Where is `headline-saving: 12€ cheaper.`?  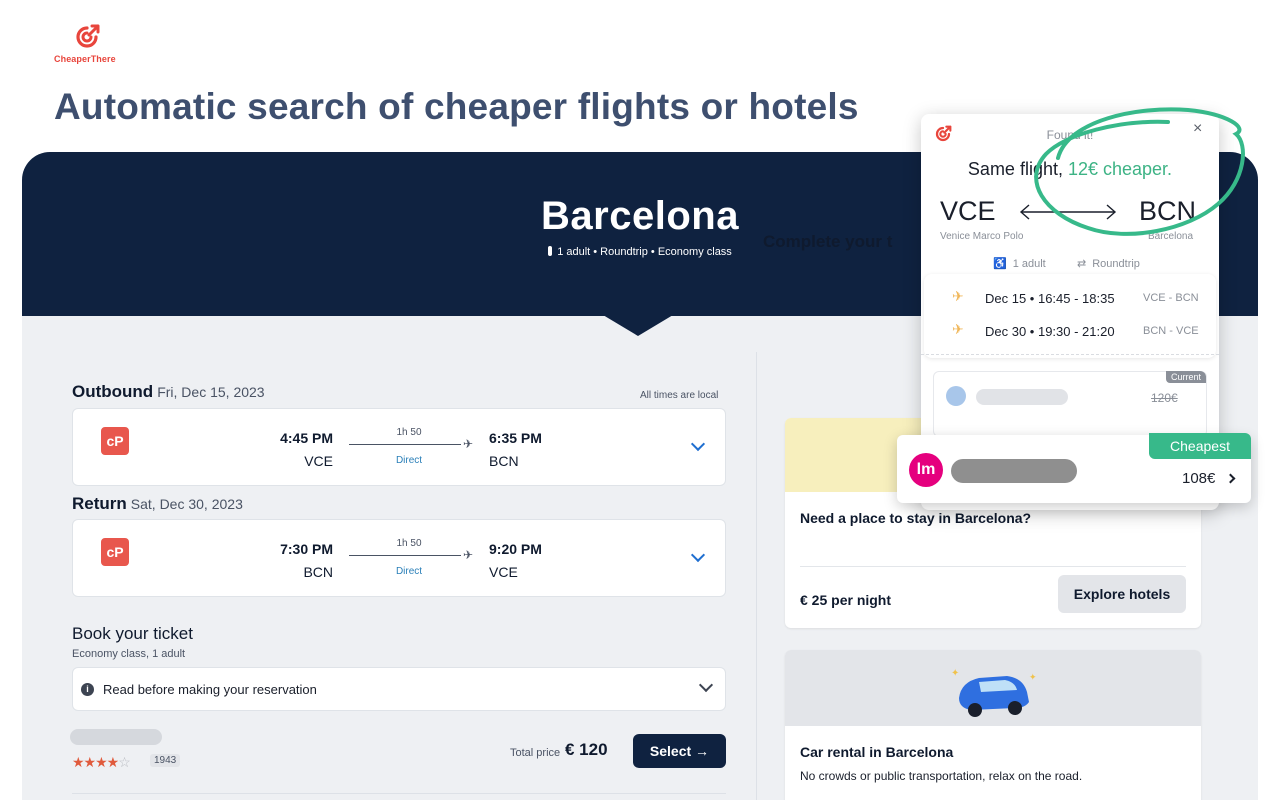 headline-saving: 12€ cheaper. is located at coordinates (1120, 169).